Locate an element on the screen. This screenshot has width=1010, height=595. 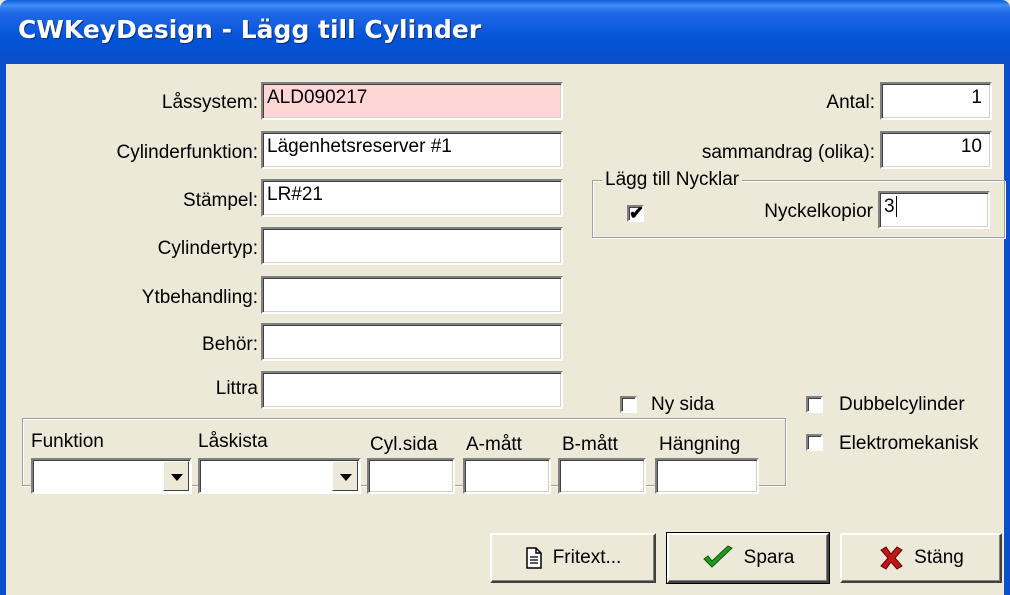
stang-button: Stäng is located at coordinates (921, 558).